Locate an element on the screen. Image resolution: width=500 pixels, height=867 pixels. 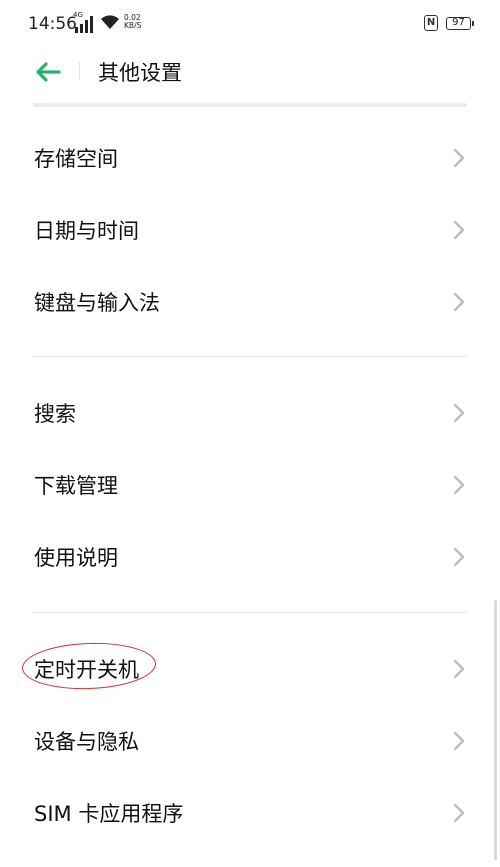
settings-item-keyboard-input: 键盘与输入法 is located at coordinates (250, 301).